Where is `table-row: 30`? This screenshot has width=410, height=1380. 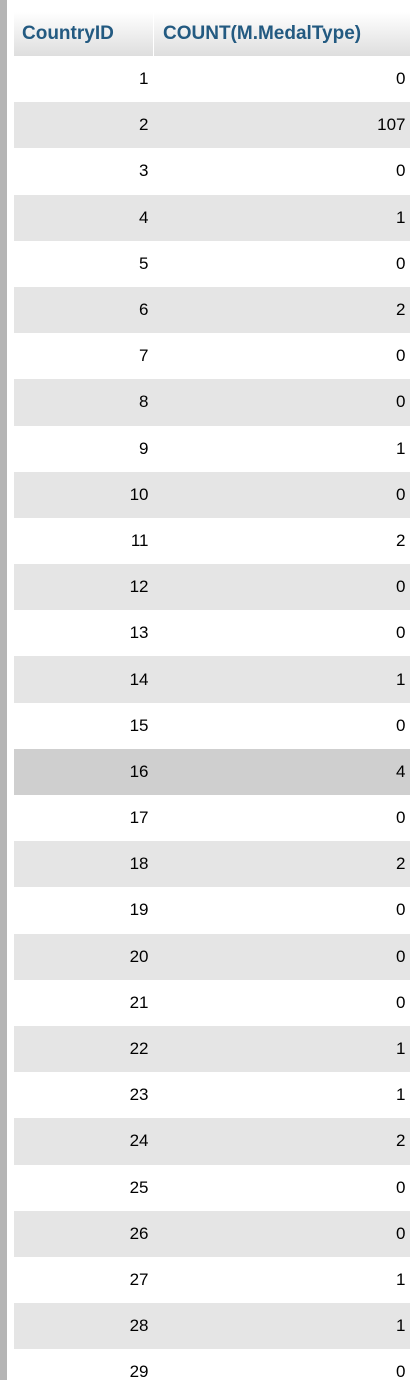 table-row: 30 is located at coordinates (212, 171).